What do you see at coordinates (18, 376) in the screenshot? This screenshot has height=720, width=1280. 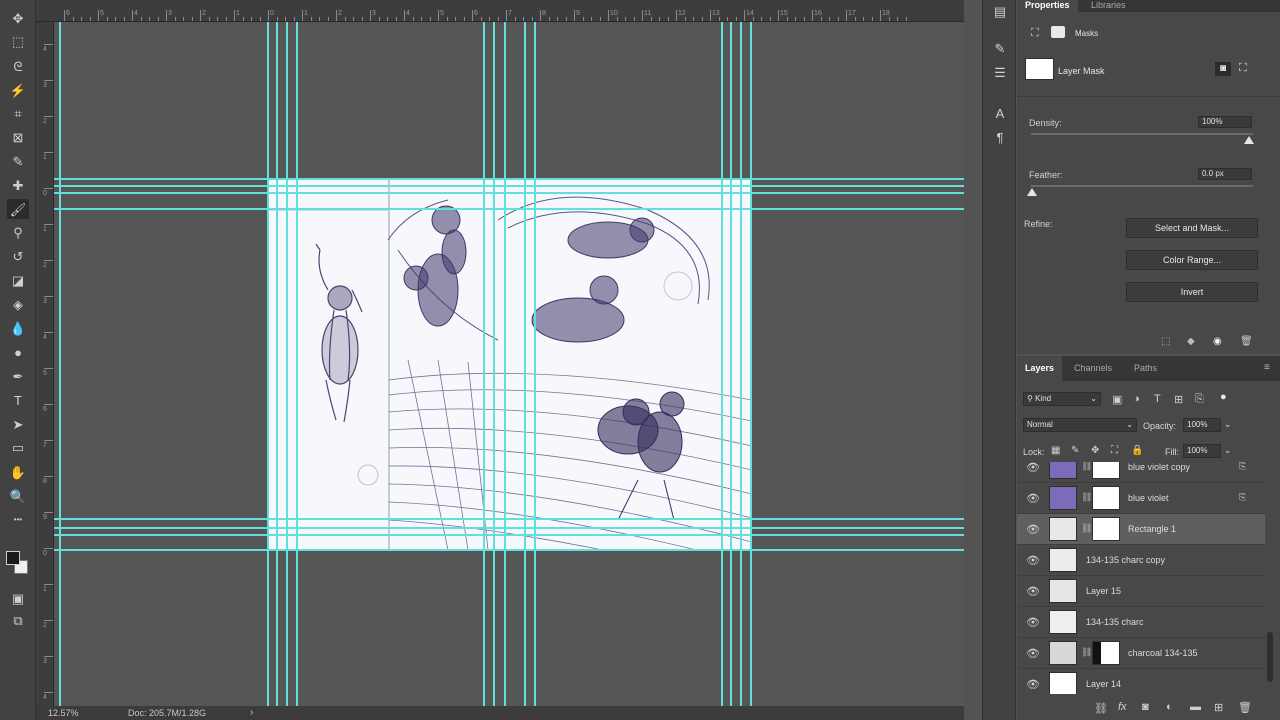 I see `pen-icon: ✒` at bounding box center [18, 376].